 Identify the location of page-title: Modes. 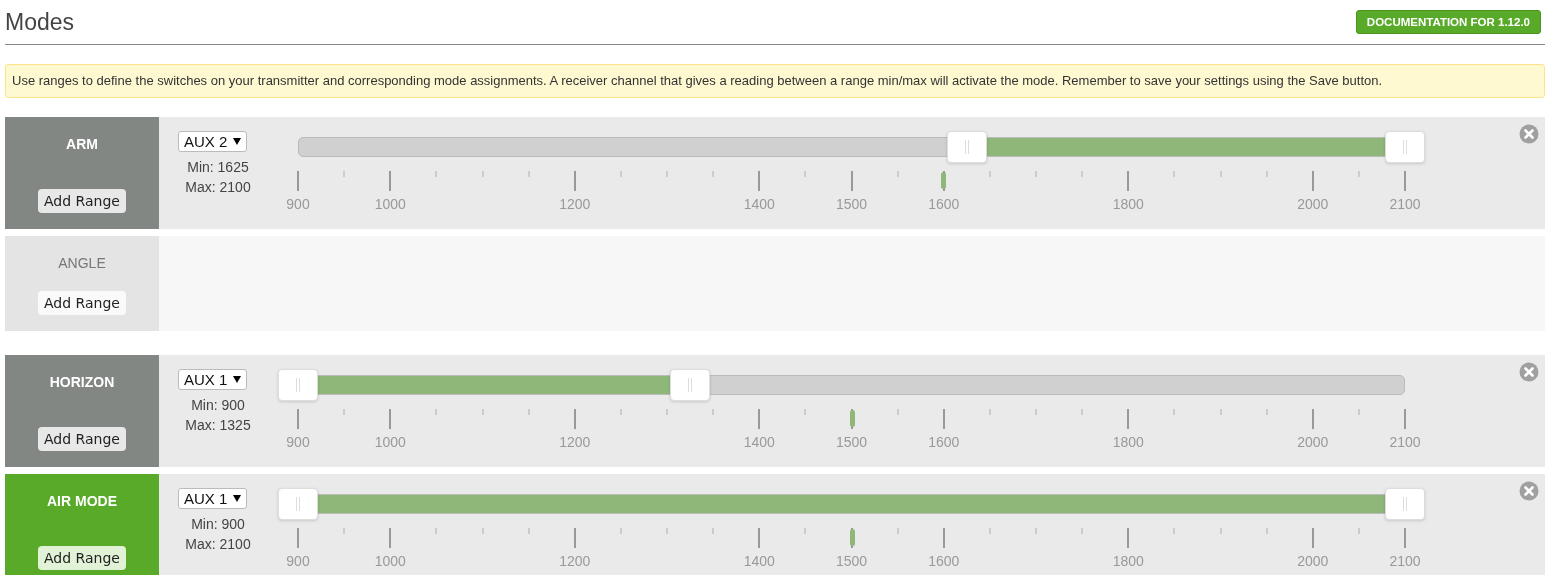
(40, 22).